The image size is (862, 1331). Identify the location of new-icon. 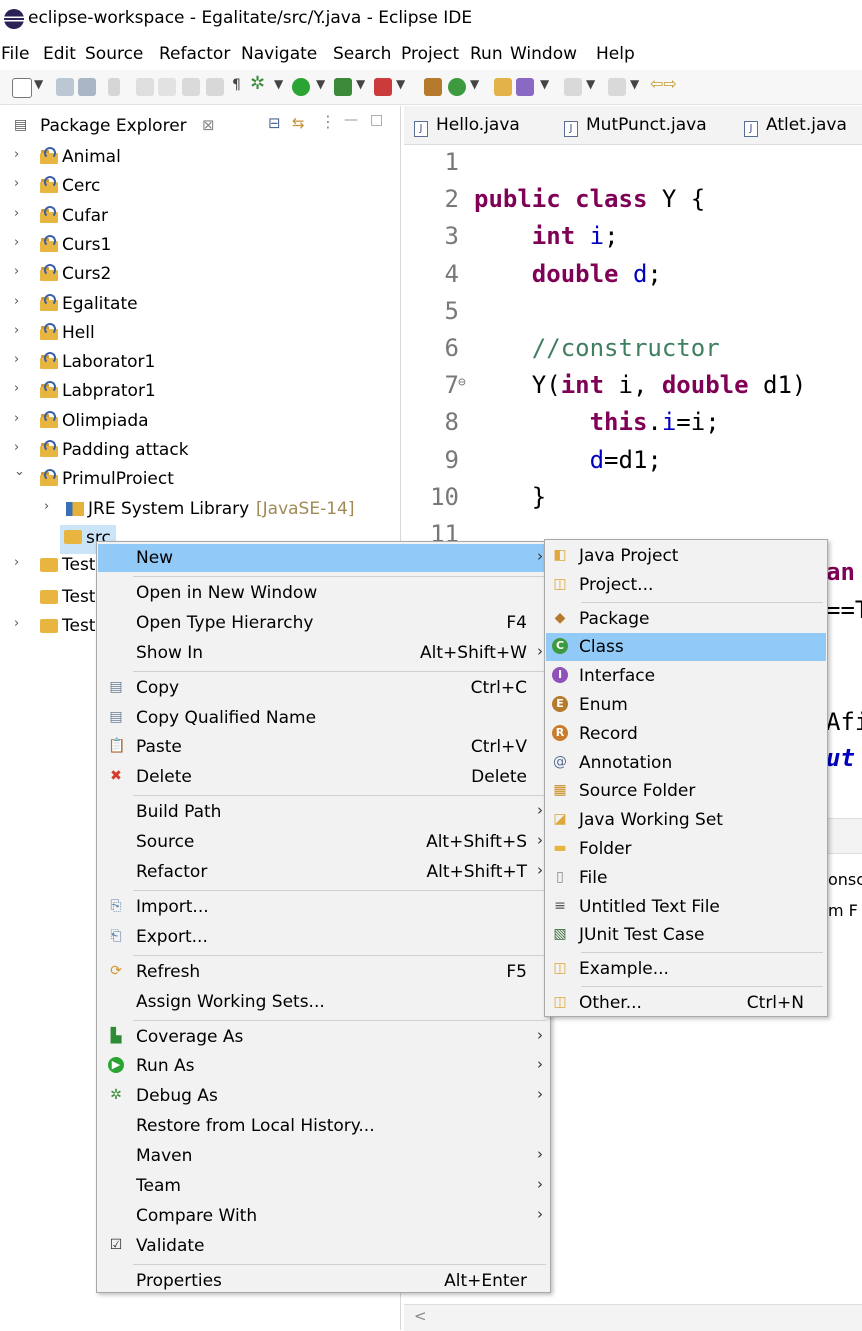
(22, 88).